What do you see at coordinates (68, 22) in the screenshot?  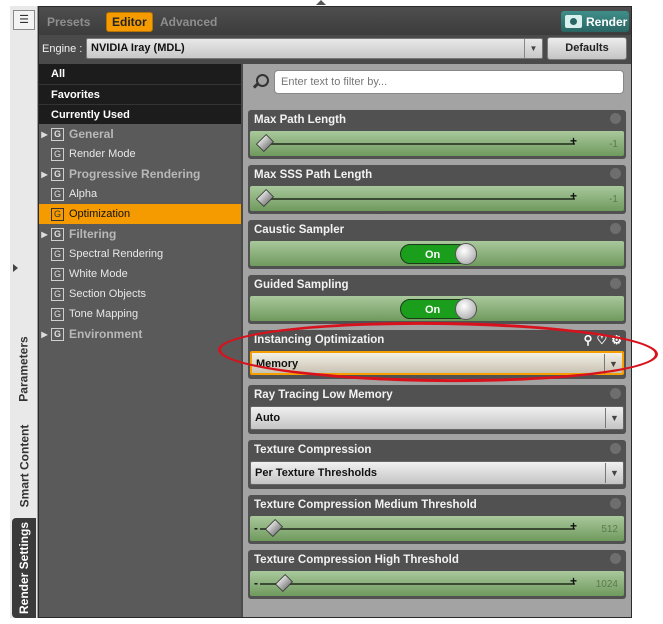 I see `tab-presets: Presets` at bounding box center [68, 22].